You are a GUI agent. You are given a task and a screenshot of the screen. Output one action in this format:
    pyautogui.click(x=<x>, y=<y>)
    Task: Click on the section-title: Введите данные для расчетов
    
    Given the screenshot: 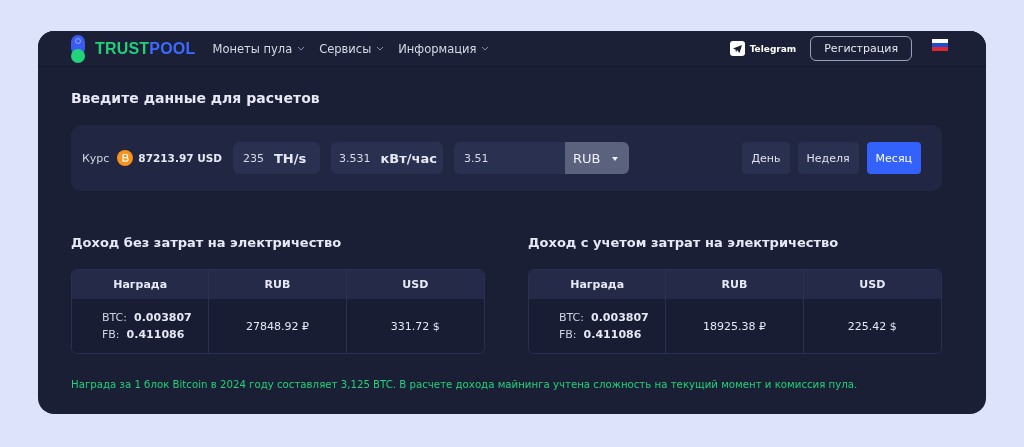 What is the action you would take?
    pyautogui.click(x=196, y=98)
    